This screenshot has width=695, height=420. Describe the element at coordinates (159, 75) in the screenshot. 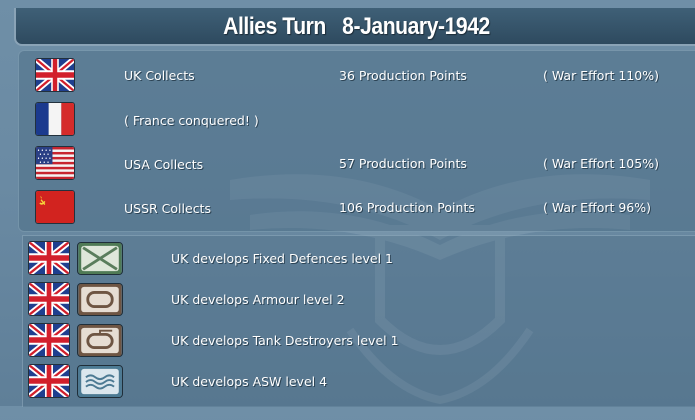

I see `uk-collects-label: UK Collects` at that location.